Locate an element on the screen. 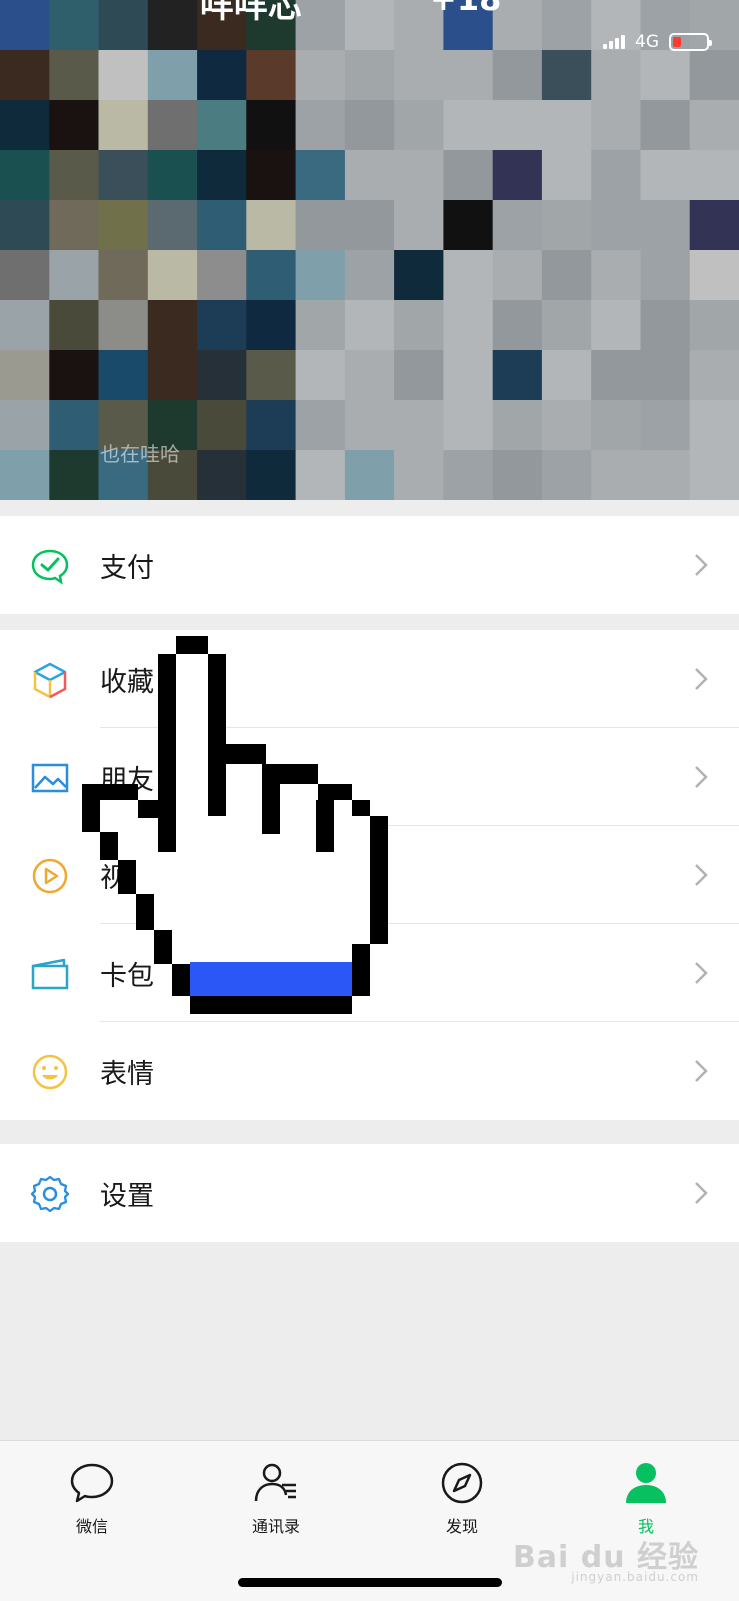 This screenshot has height=1601, width=739. settings-gear-icon is located at coordinates (50, 1194).